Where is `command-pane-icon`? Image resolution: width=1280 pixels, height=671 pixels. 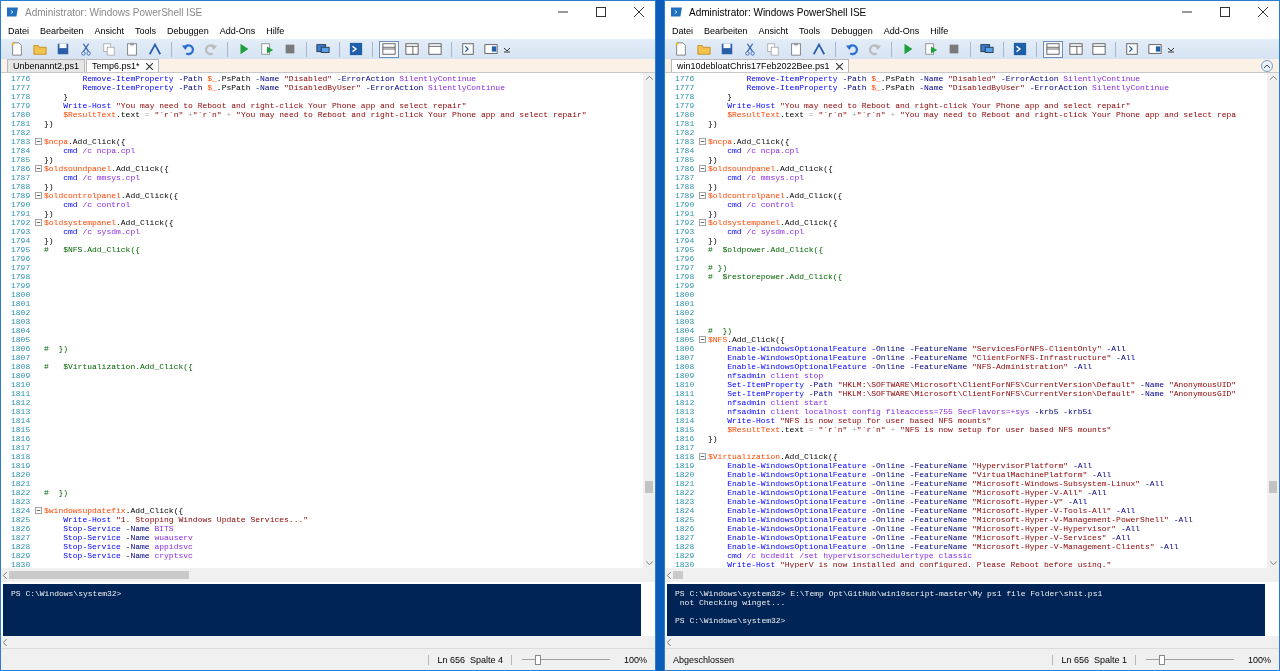
command-pane-icon is located at coordinates (468, 49).